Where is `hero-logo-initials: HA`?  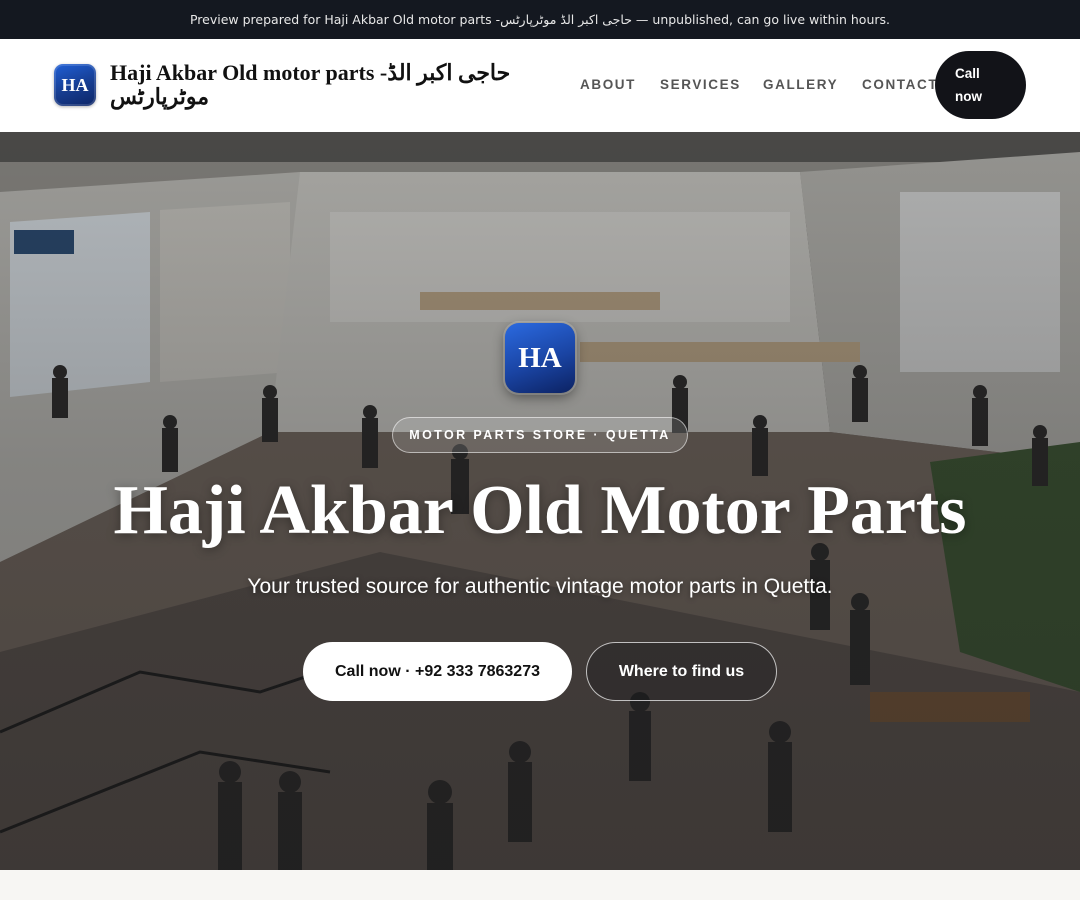 hero-logo-initials: HA is located at coordinates (540, 357).